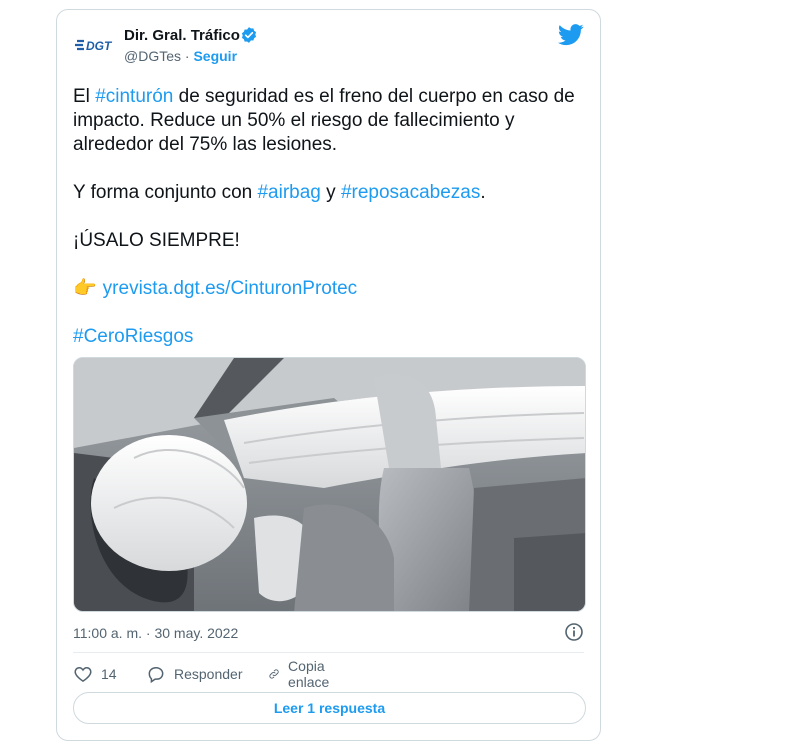  What do you see at coordinates (85, 288) in the screenshot?
I see `pointing-hand-icon: 👉` at bounding box center [85, 288].